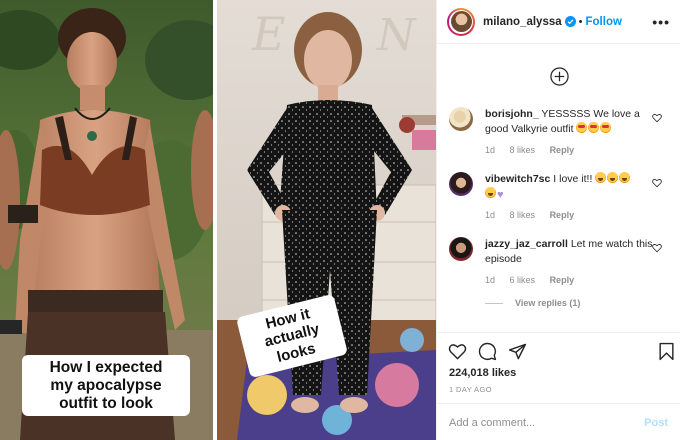 The width and height of the screenshot is (680, 440). I want to click on more-icon: •••, so click(661, 22).